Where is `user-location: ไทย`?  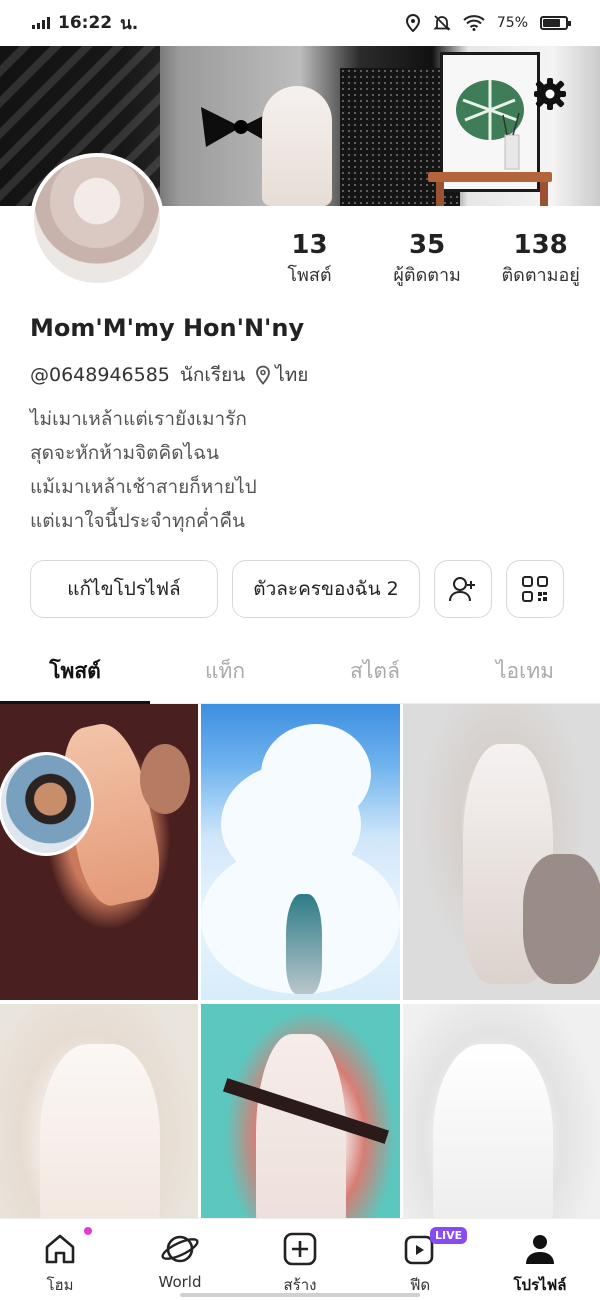
user-location: ไทย is located at coordinates (292, 375).